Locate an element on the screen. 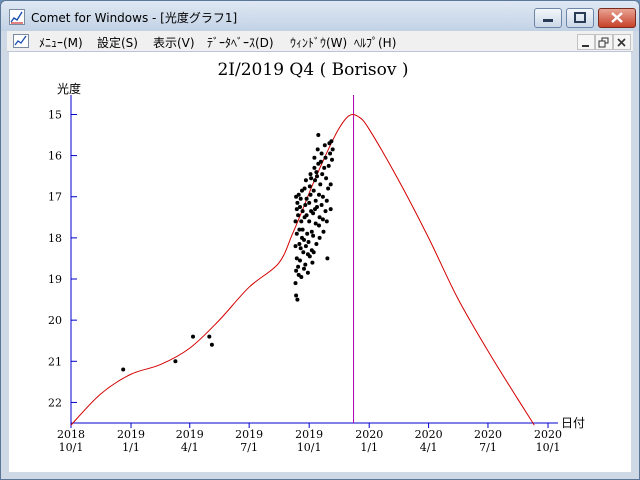 The image size is (640, 480). mdi-close-icon is located at coordinates (621, 42).